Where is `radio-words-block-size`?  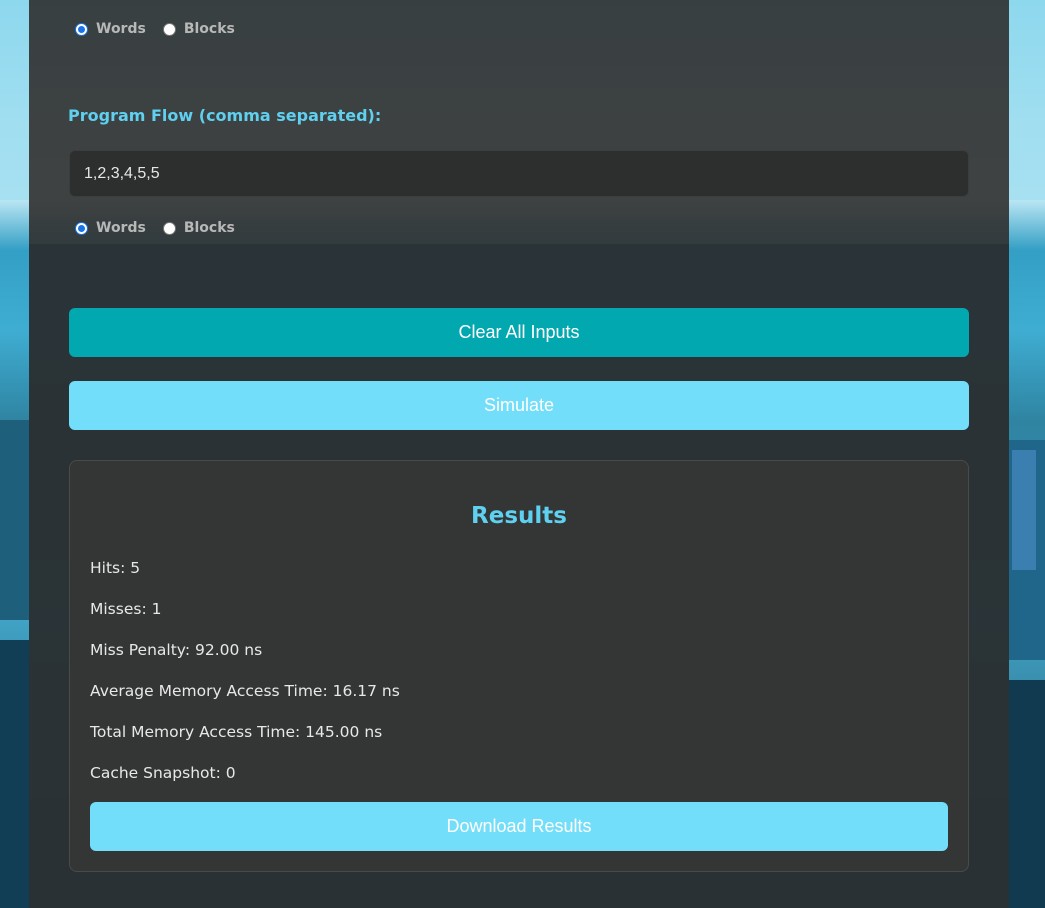
radio-words-block-size is located at coordinates (81, 29).